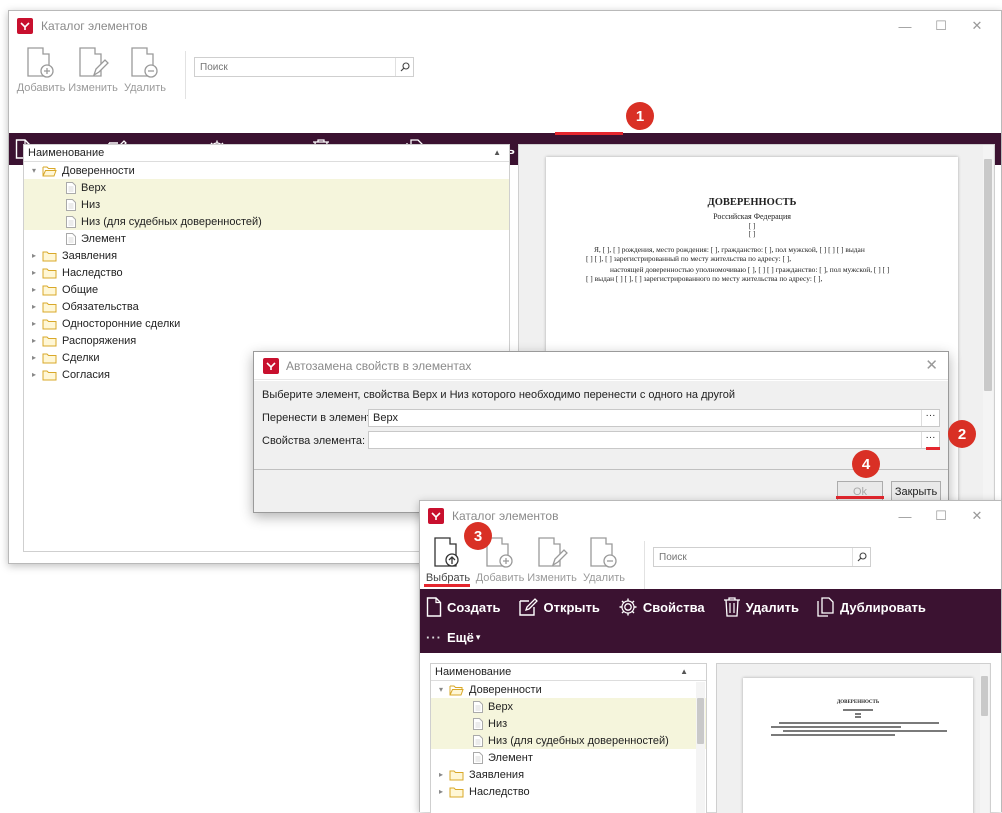 The width and height of the screenshot is (1002, 813). Describe the element at coordinates (93, 187) in the screenshot. I see `tree-item-label: Верх` at that location.